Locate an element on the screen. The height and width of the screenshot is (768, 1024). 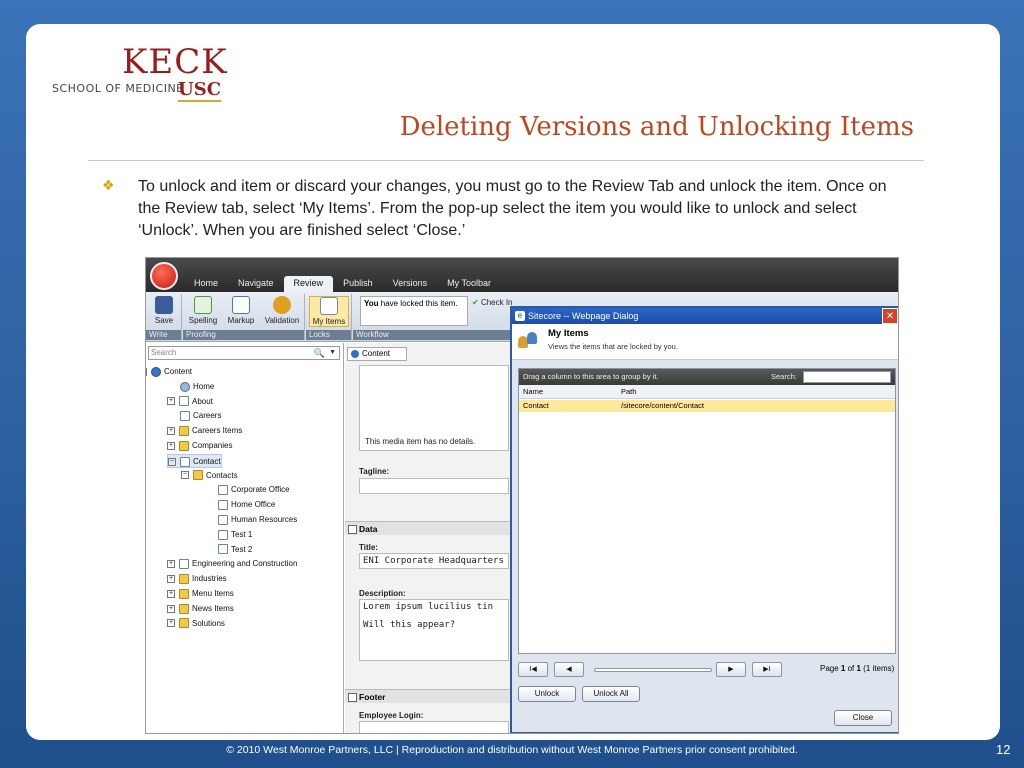
tree-search-input: Search 🔍 ▼ is located at coordinates (244, 353).